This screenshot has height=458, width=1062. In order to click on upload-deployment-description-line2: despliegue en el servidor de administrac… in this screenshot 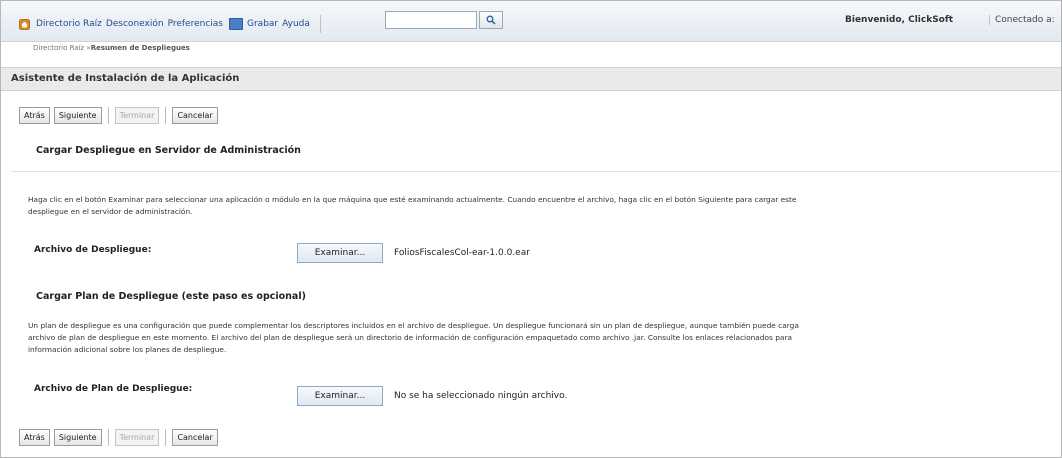, I will do `click(110, 211)`.